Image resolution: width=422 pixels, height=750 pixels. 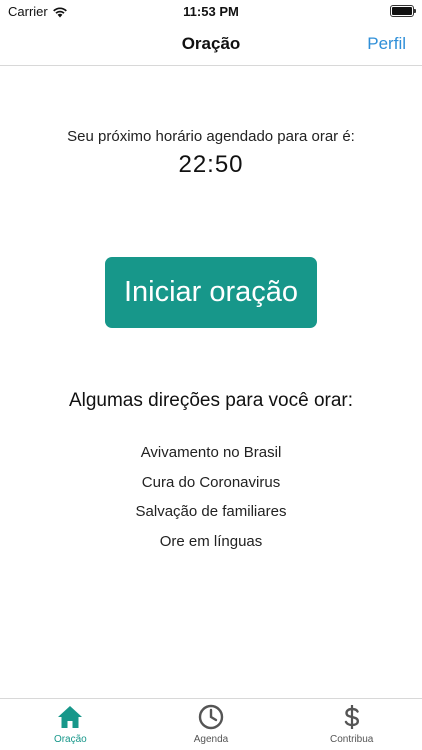 What do you see at coordinates (211, 452) in the screenshot?
I see `direction-item: Avivamento no Brasil` at bounding box center [211, 452].